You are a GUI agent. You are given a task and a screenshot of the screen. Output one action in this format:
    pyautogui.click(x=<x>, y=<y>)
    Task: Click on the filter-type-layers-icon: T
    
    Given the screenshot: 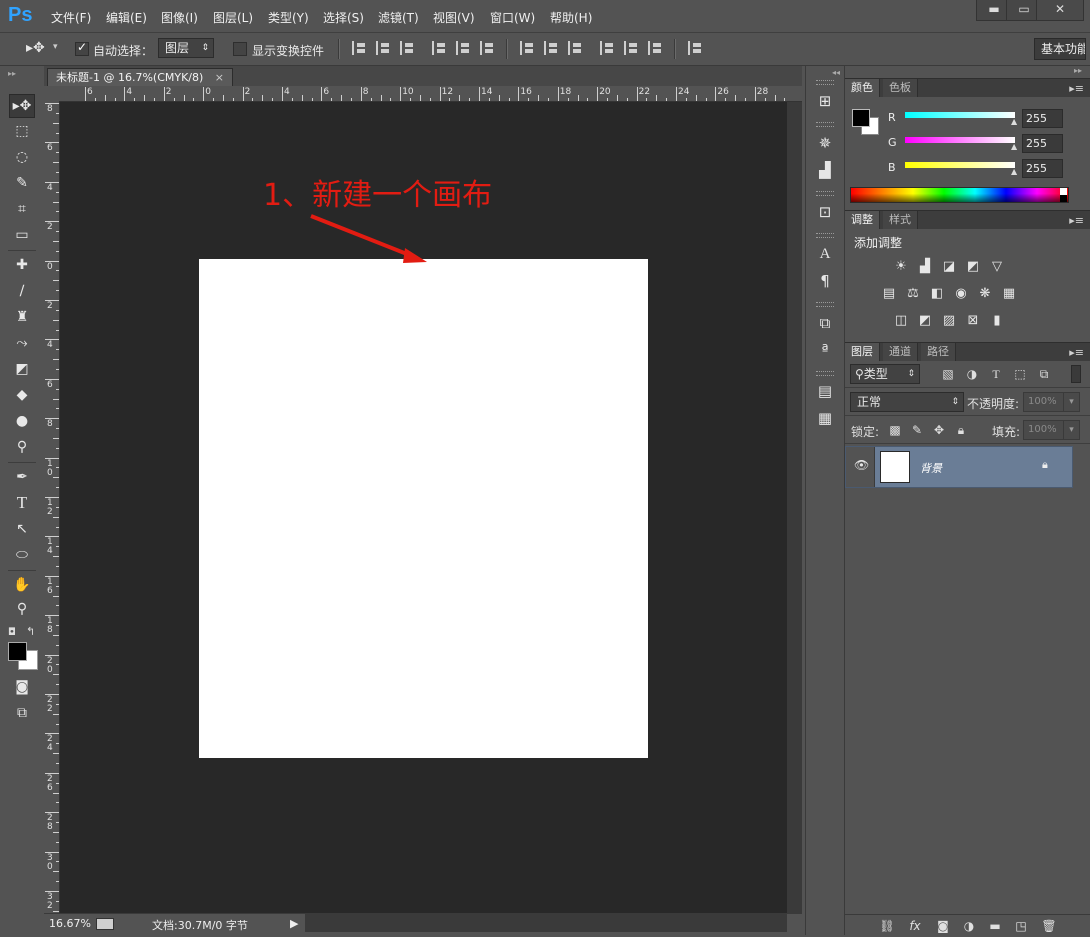 What is the action you would take?
    pyautogui.click(x=996, y=374)
    